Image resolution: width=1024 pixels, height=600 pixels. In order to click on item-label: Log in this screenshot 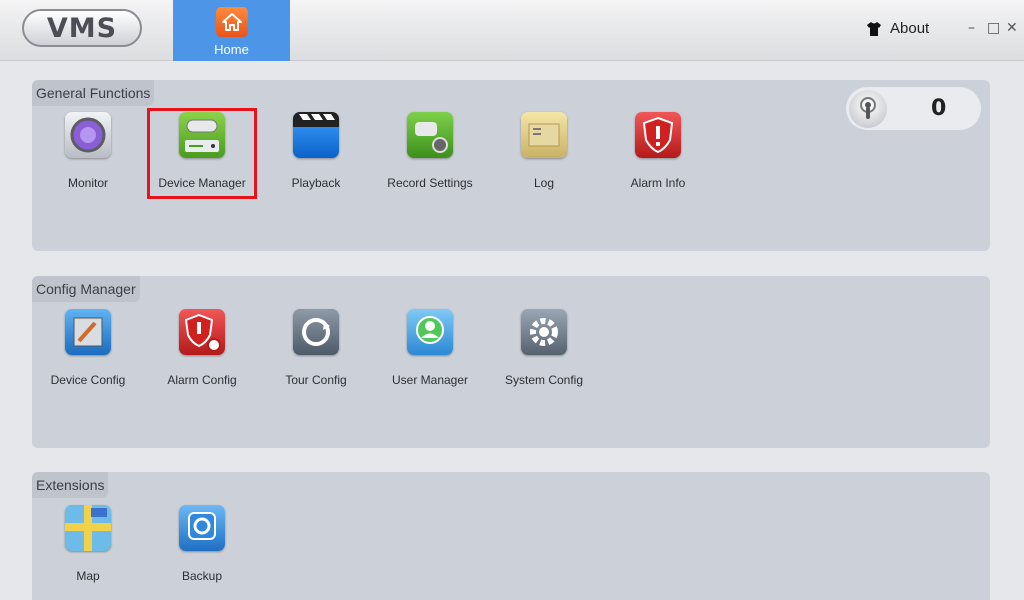, I will do `click(544, 183)`.